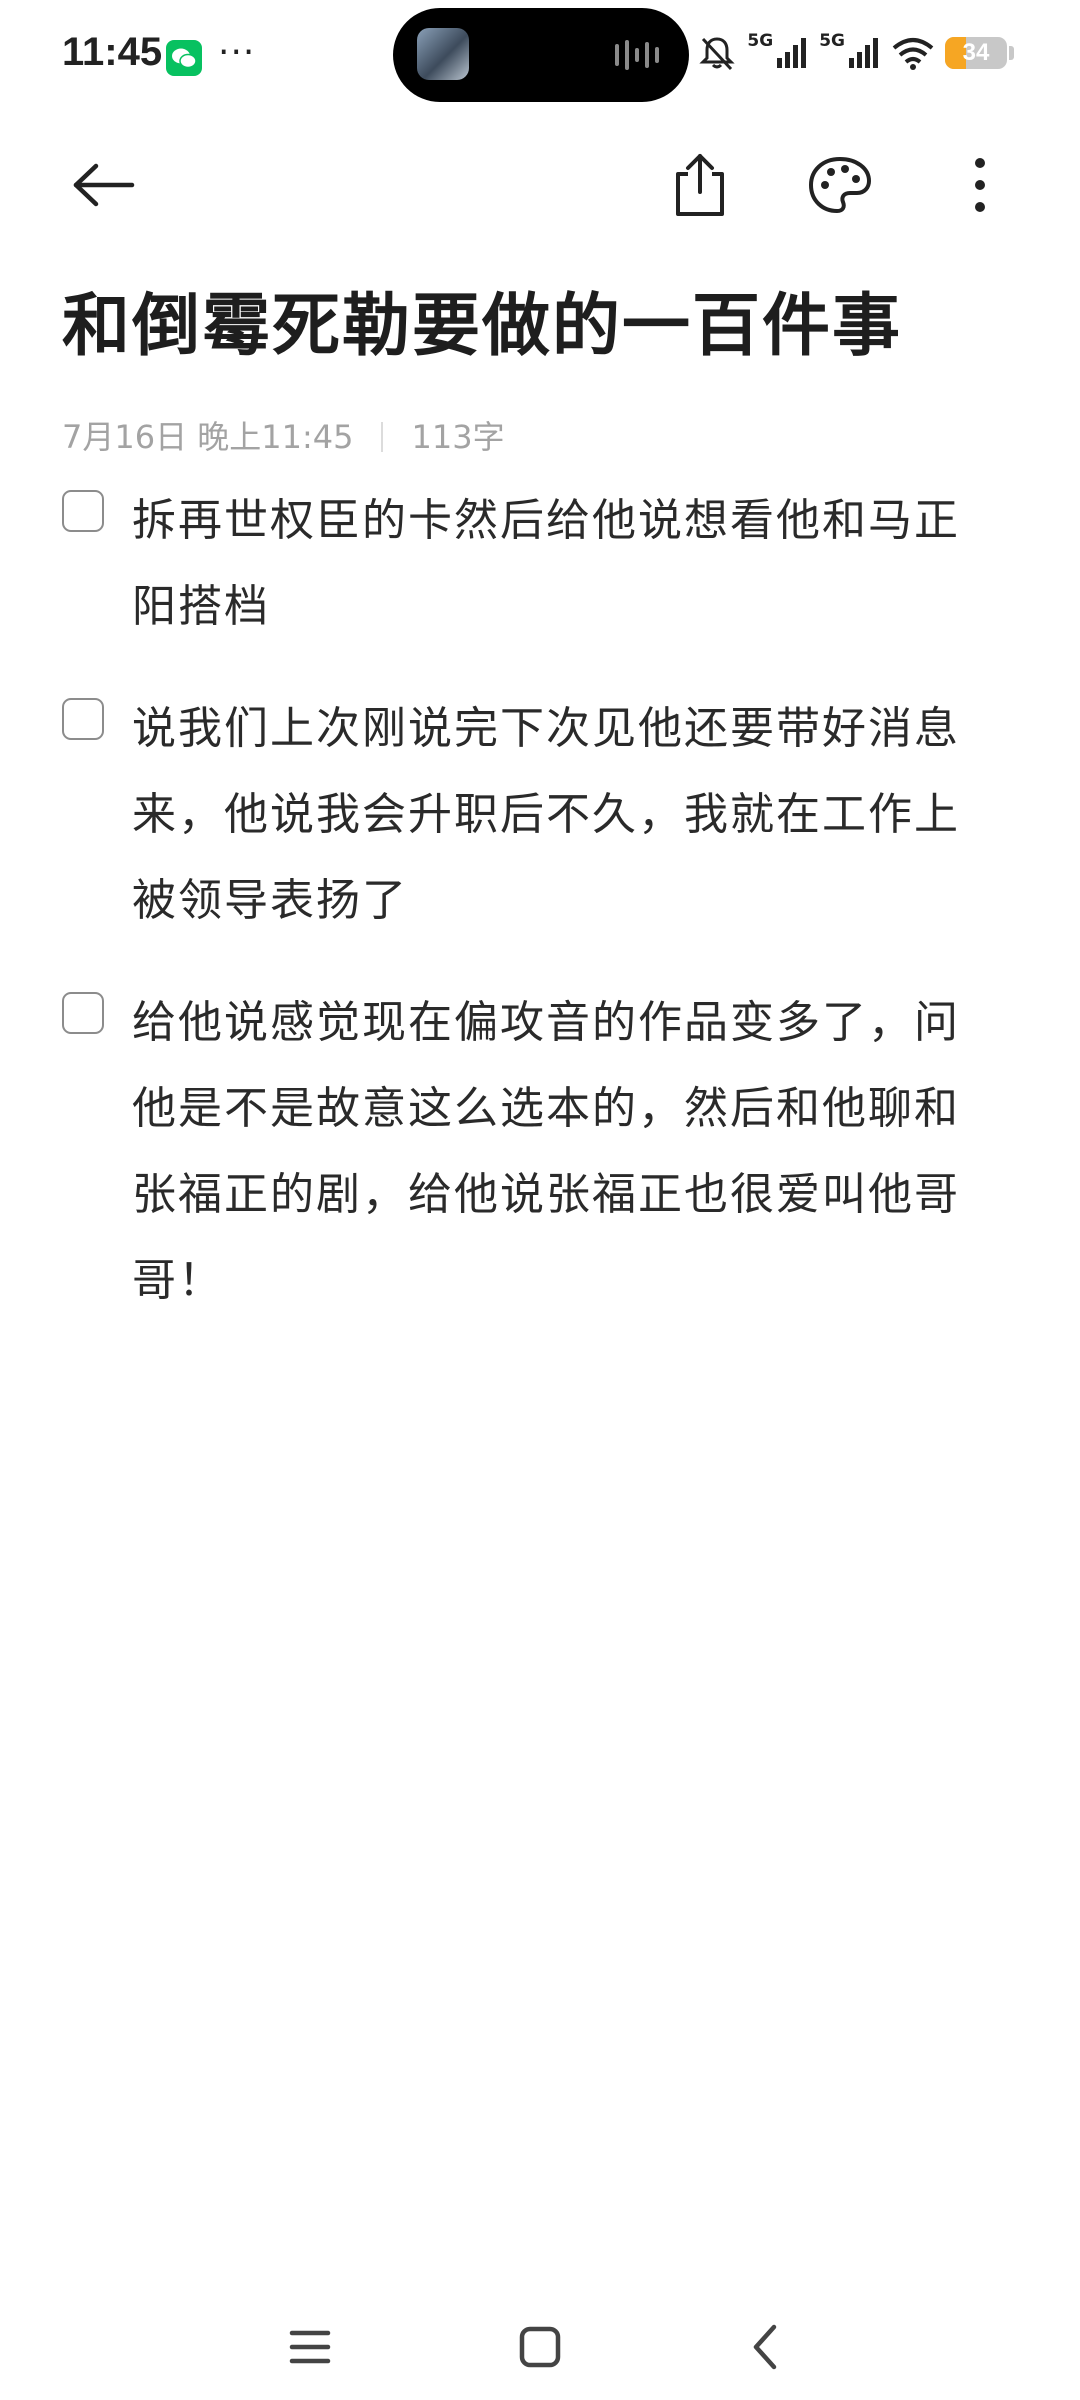 This screenshot has height=2400, width=1080. I want to click on menu-icon, so click(310, 2347).